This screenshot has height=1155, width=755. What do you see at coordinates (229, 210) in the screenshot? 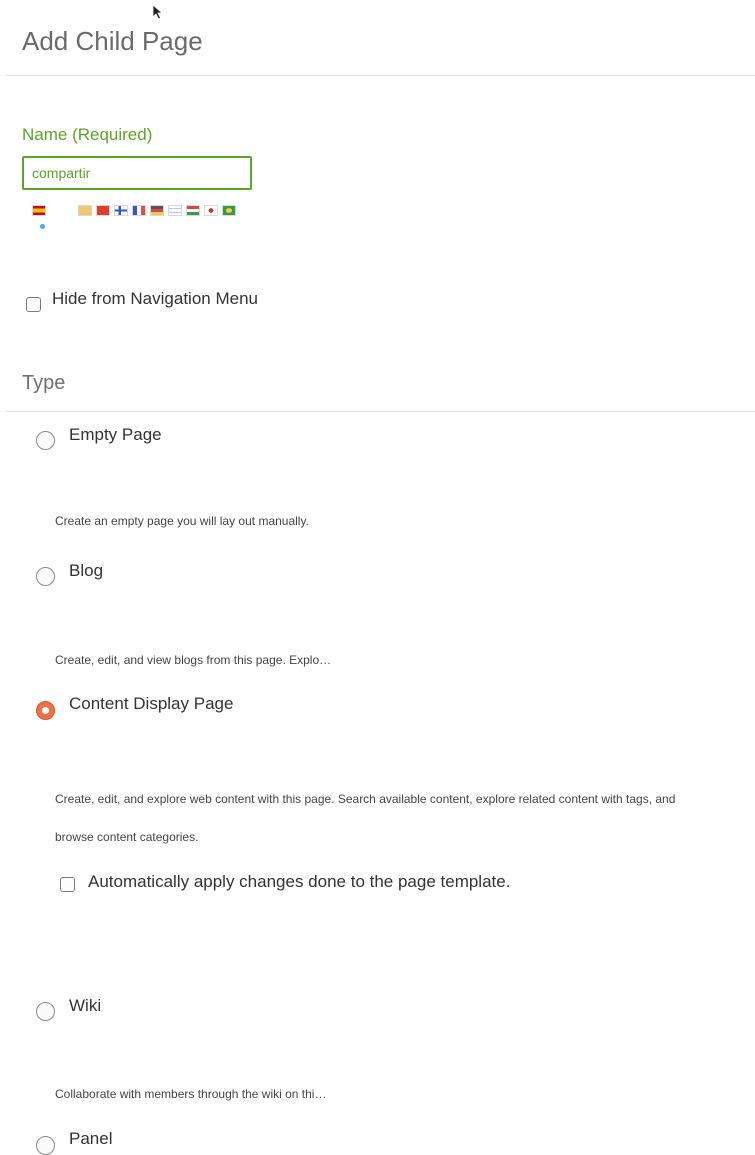
I see `flag-br-icon` at bounding box center [229, 210].